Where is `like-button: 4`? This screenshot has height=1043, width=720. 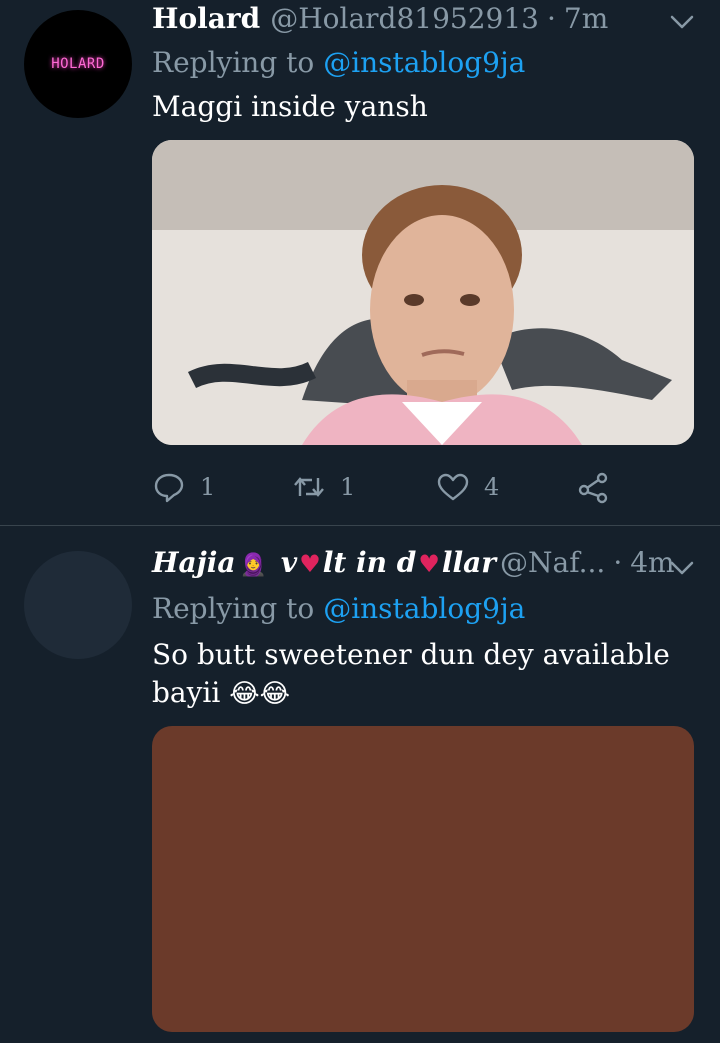
like-button: 4 is located at coordinates (467, 487).